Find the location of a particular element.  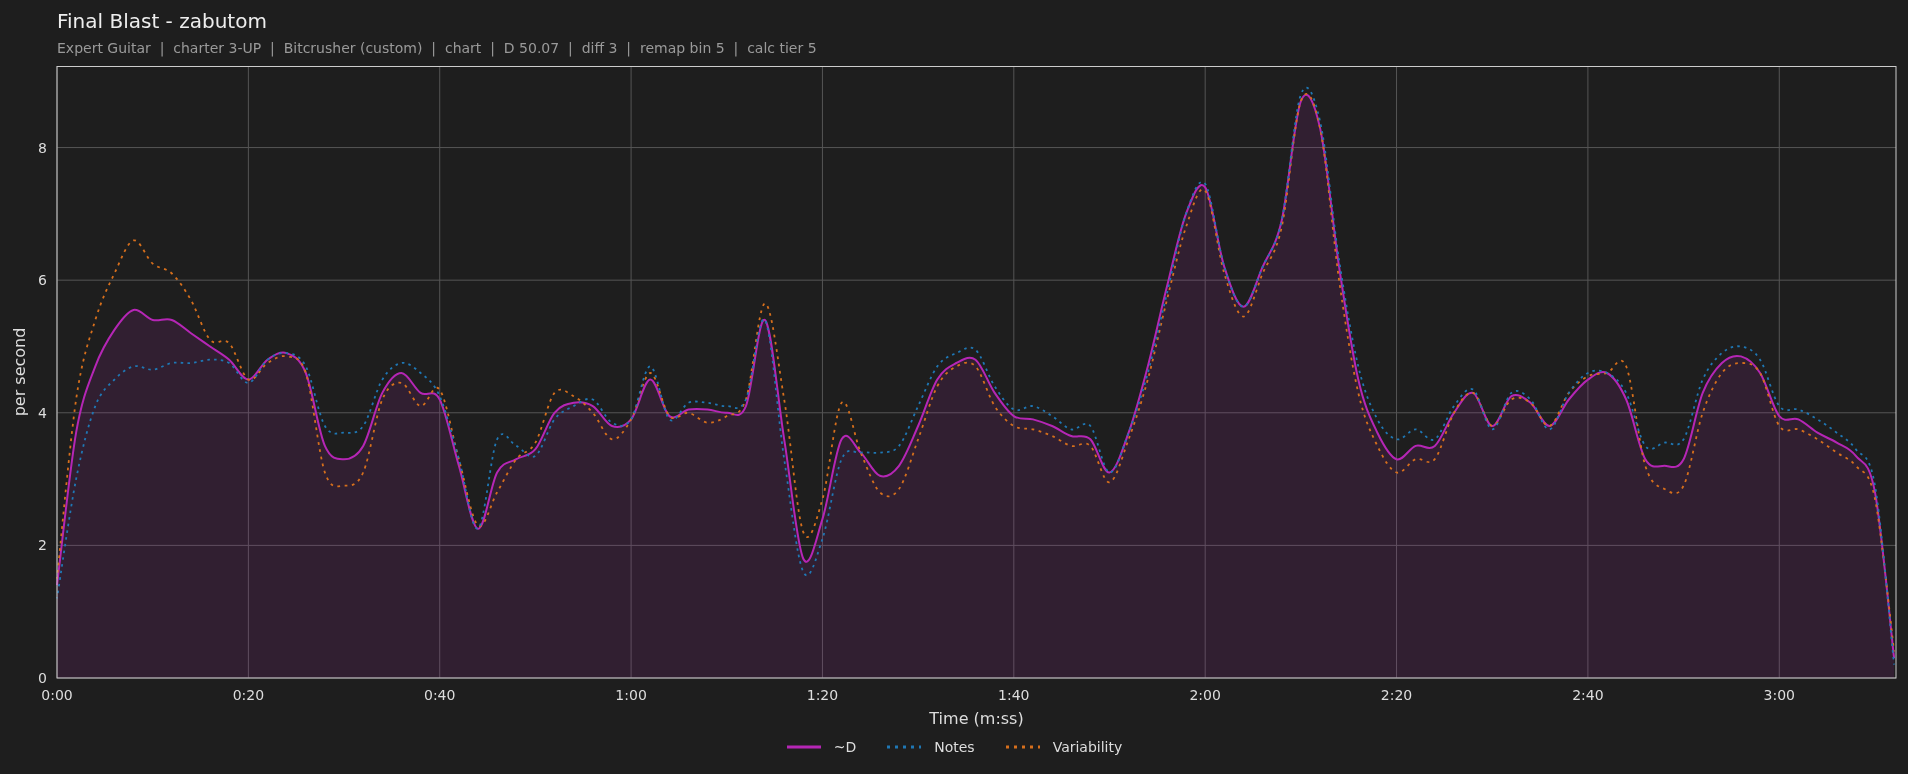

x-tick-label: 0:20 is located at coordinates (248, 695).